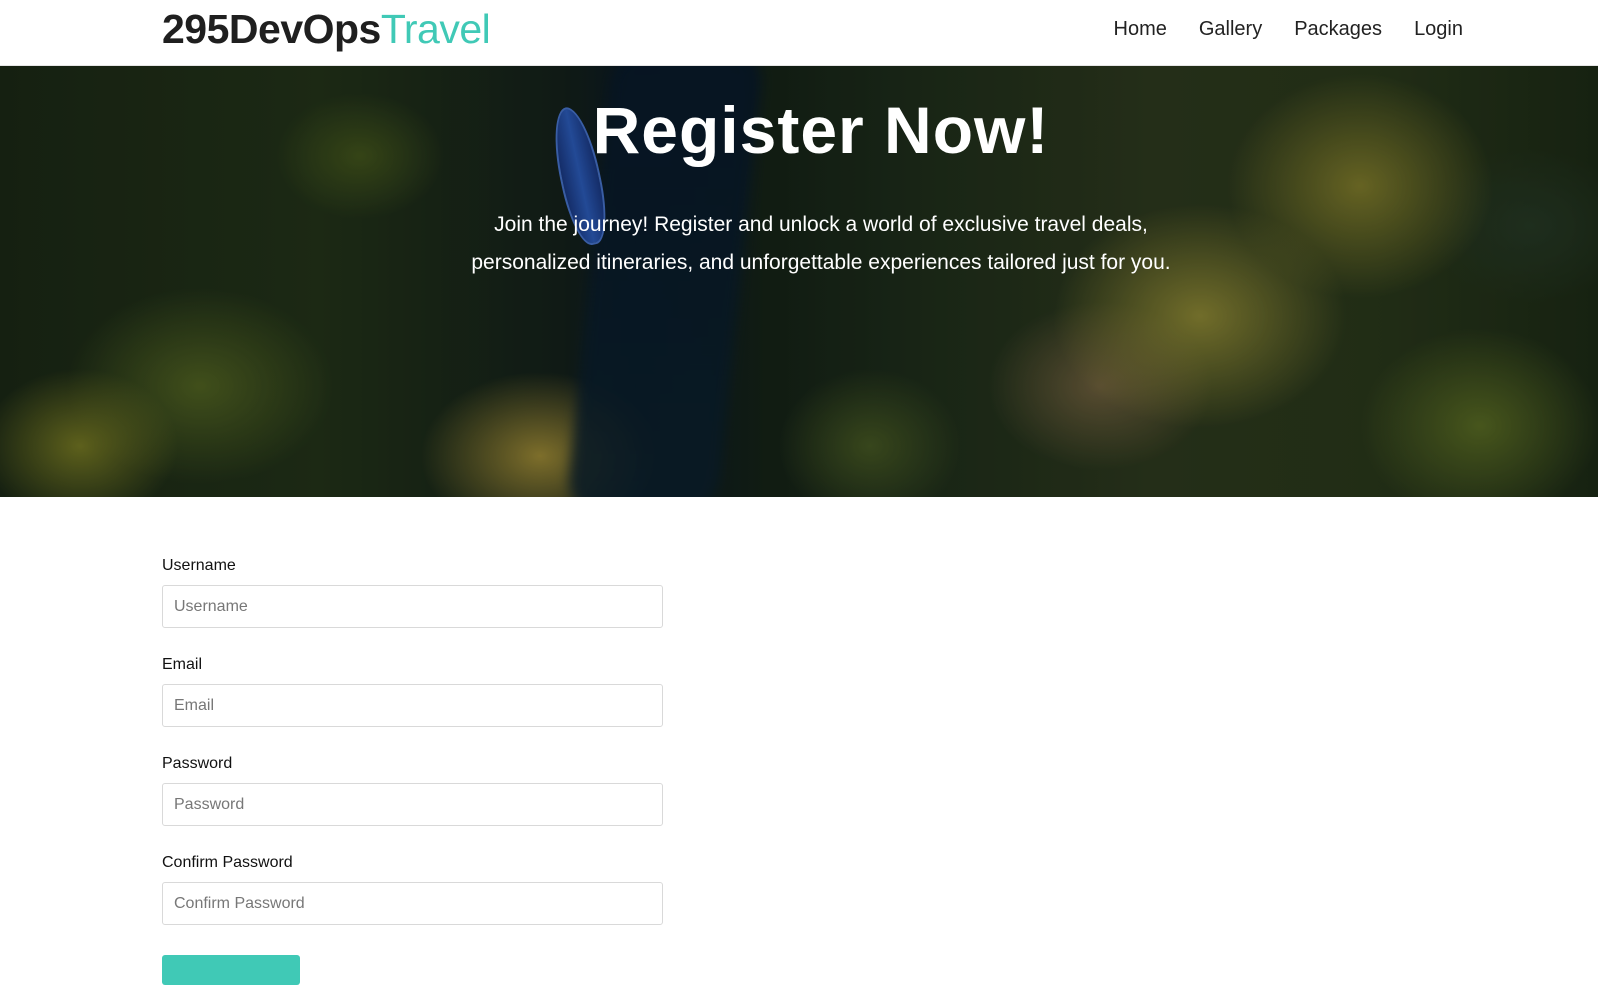 The height and width of the screenshot is (985, 1598). I want to click on register-submit-button, so click(231, 970).